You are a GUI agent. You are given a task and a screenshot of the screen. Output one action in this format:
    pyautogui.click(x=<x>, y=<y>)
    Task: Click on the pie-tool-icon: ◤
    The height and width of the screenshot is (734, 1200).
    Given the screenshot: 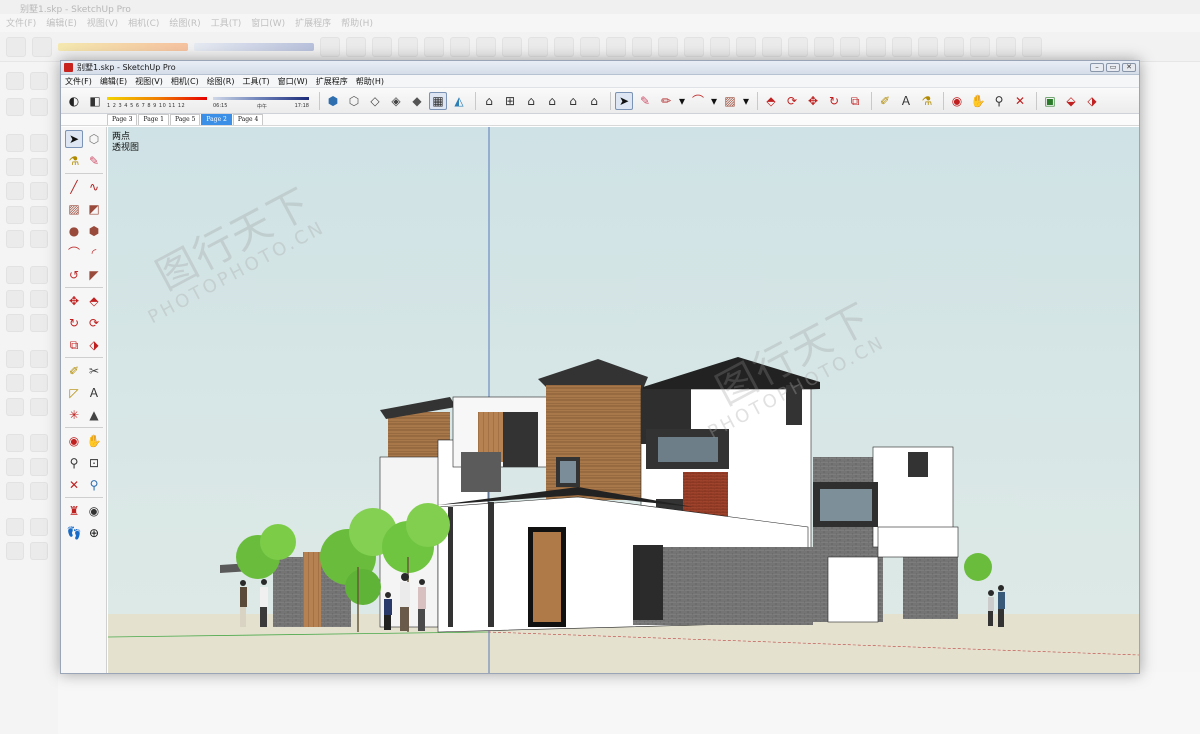 What is the action you would take?
    pyautogui.click(x=94, y=275)
    